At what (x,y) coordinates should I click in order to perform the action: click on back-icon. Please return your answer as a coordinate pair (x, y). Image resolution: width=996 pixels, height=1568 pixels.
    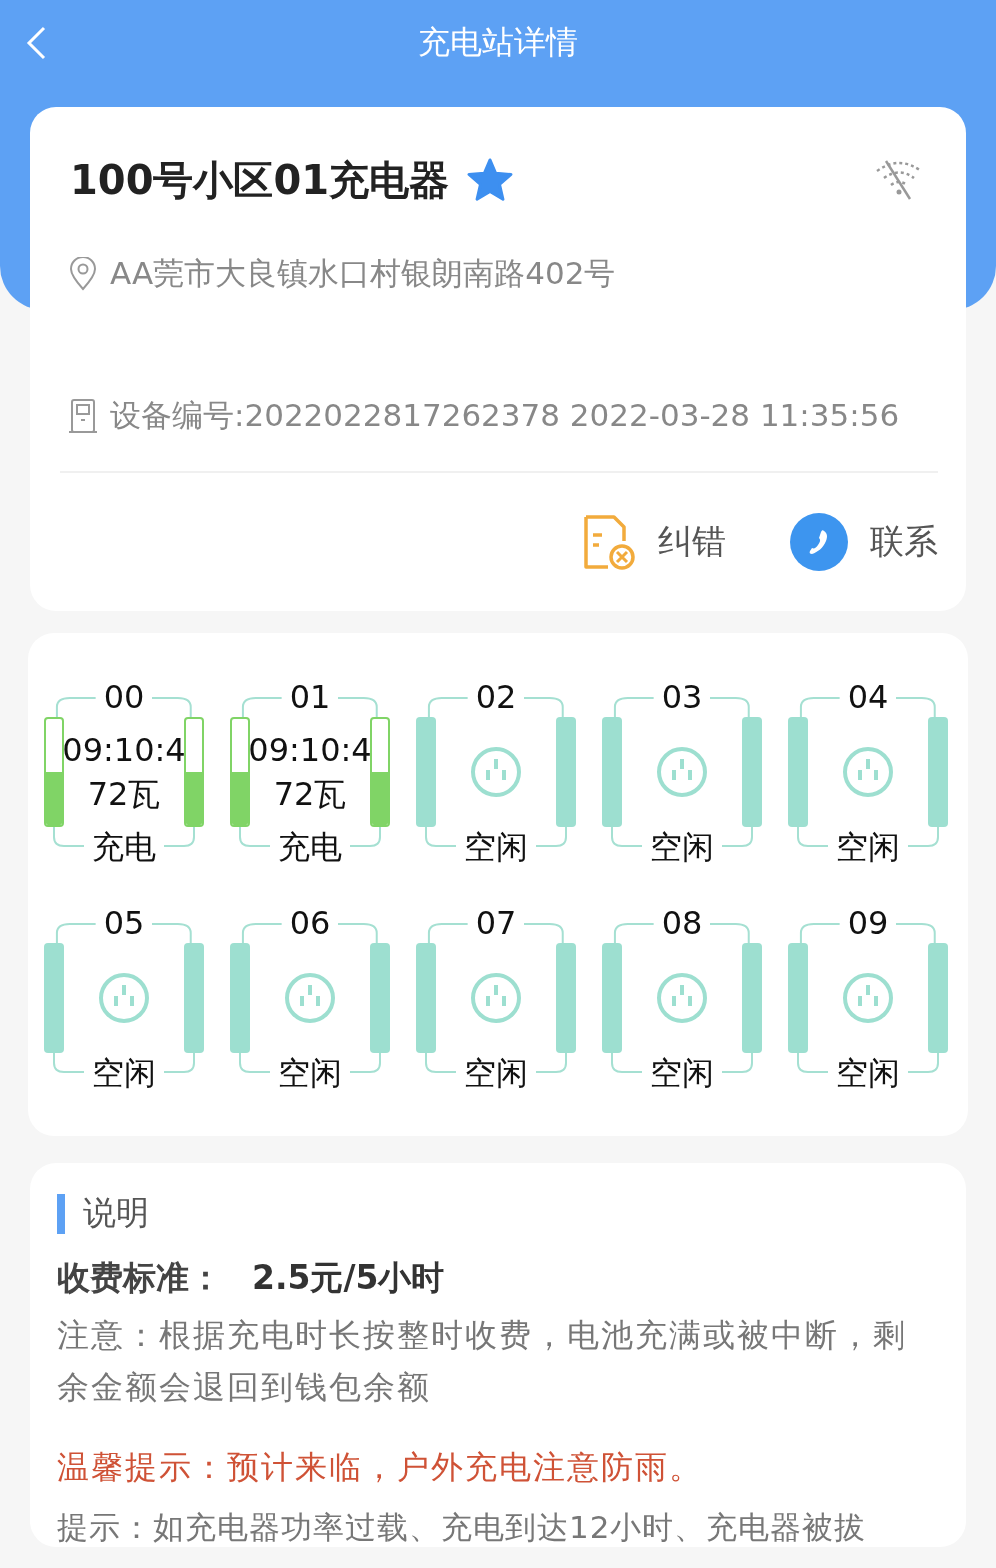
    Looking at the image, I should click on (36, 43).